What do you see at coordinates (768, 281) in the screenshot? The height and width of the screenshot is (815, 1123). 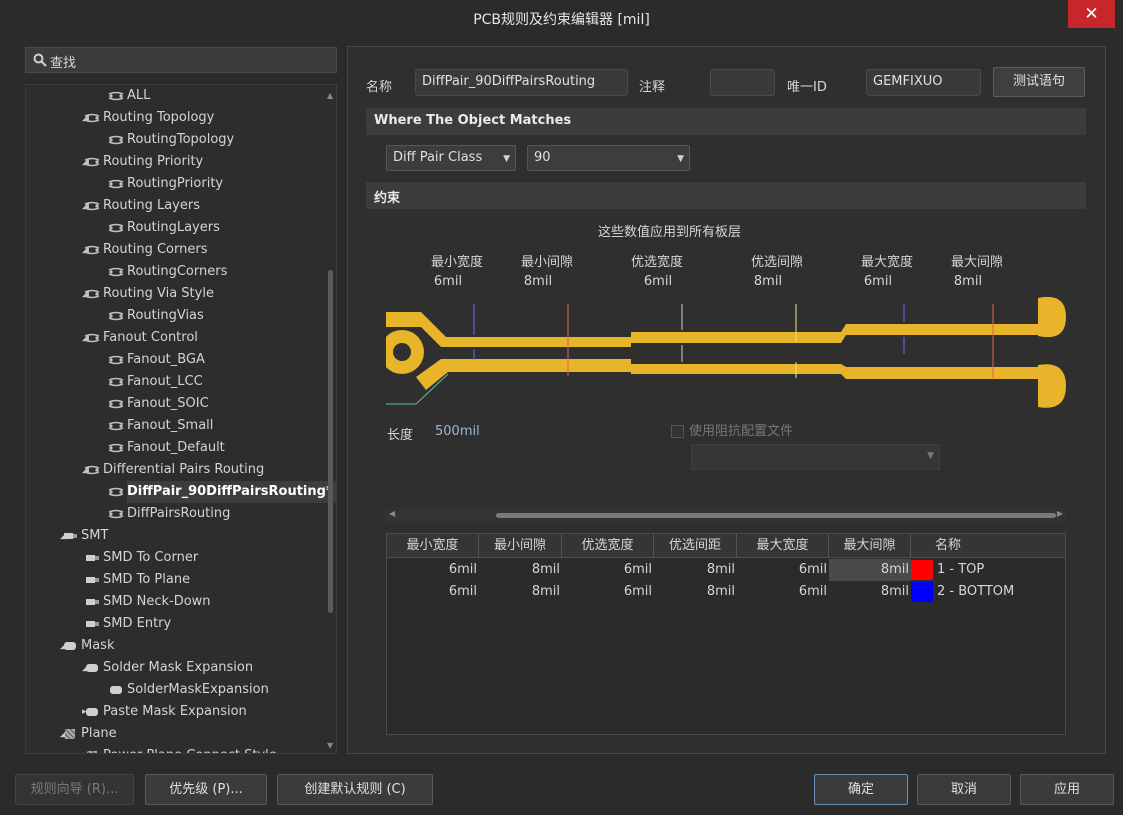 I see `preferred-gap-value: 8mil` at bounding box center [768, 281].